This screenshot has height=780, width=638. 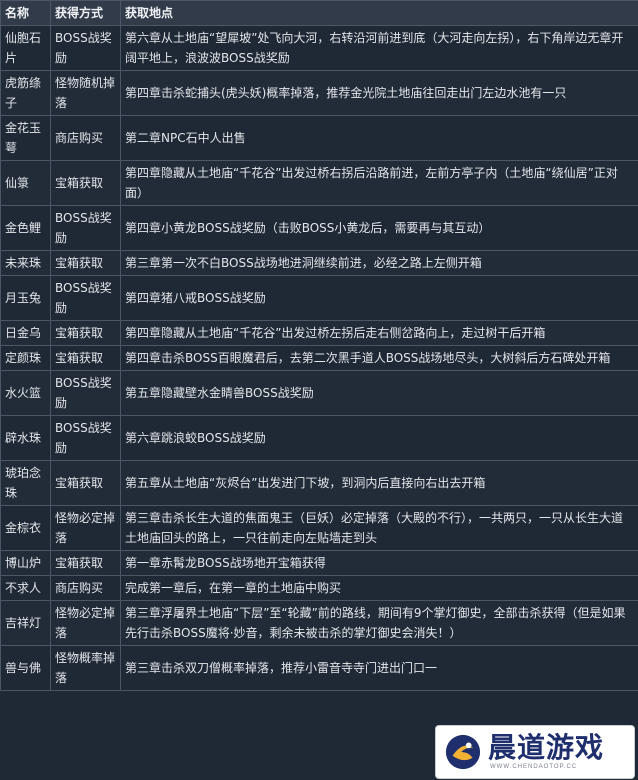 I want to click on table-row: 辟水珠 BOSS战奖励 第六章跳浪蛟BOSS战奖励, so click(x=319, y=438).